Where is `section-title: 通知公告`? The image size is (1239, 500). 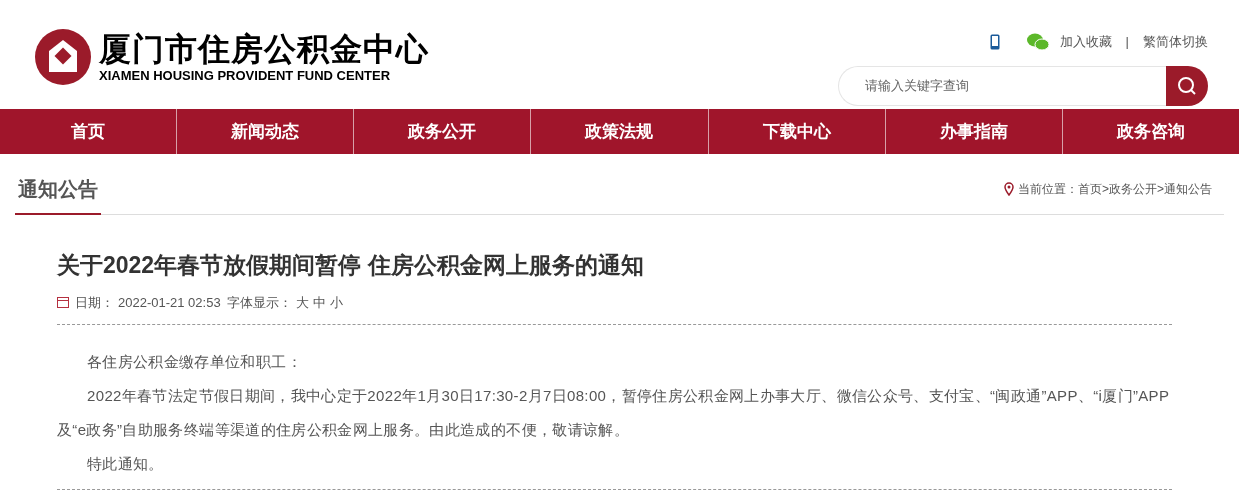 section-title: 通知公告 is located at coordinates (58, 194).